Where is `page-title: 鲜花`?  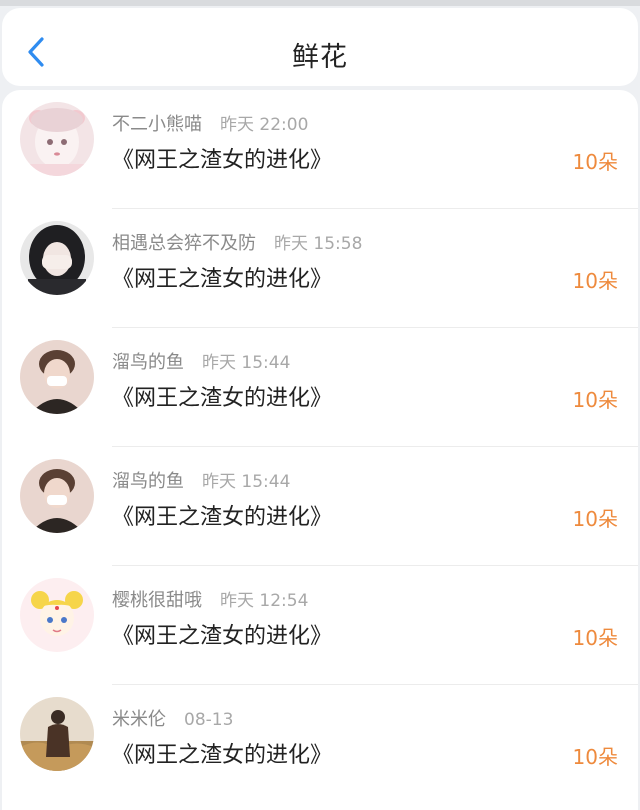 page-title: 鲜花 is located at coordinates (320, 57).